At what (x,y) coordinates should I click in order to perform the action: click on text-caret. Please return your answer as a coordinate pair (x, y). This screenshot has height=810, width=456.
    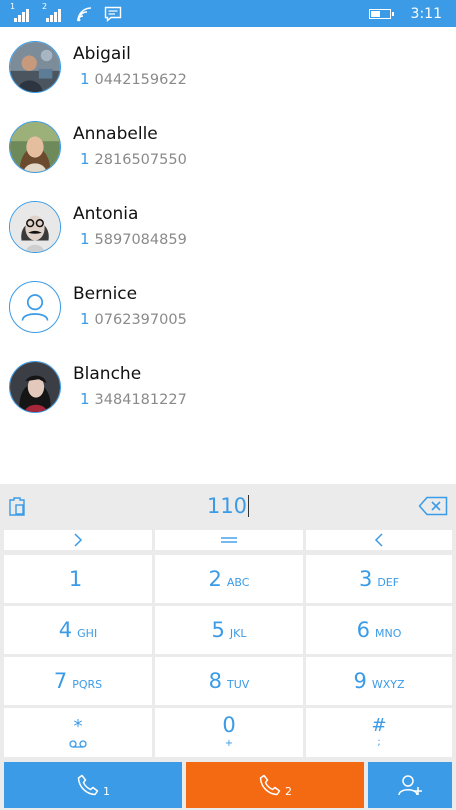
    Looking at the image, I should click on (249, 506).